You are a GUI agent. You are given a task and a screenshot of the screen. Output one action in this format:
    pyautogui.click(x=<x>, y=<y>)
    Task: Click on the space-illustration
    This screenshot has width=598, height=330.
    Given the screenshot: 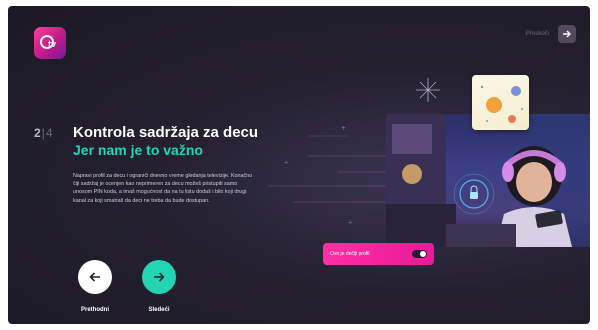 What is the action you would take?
    pyautogui.click(x=501, y=104)
    